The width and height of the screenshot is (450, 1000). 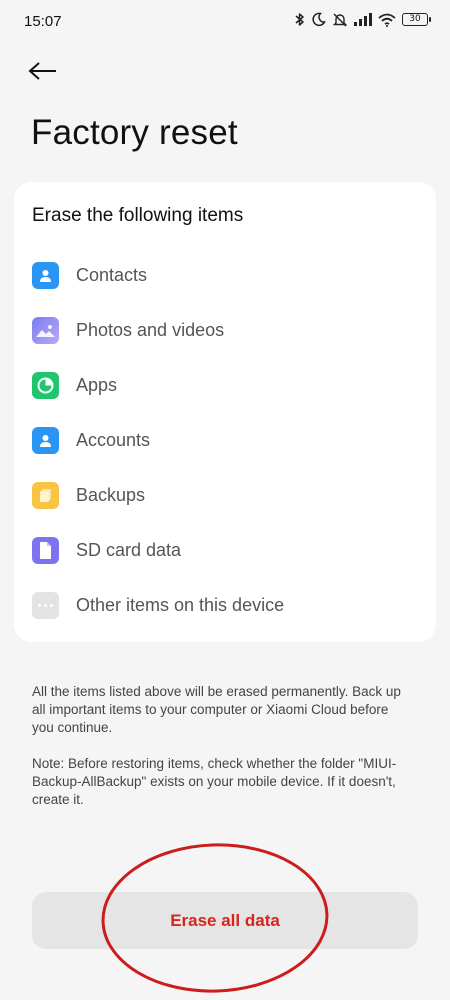 I want to click on erase-all-data-button: Erase all data, so click(x=225, y=920).